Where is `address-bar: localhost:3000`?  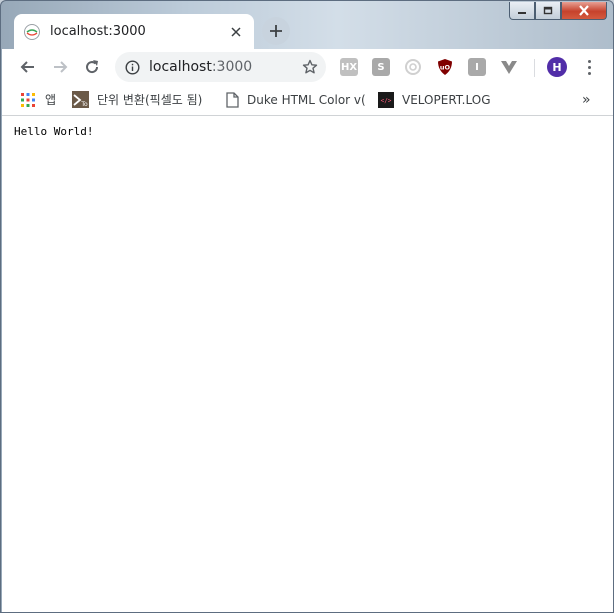 address-bar: localhost:3000 is located at coordinates (220, 67).